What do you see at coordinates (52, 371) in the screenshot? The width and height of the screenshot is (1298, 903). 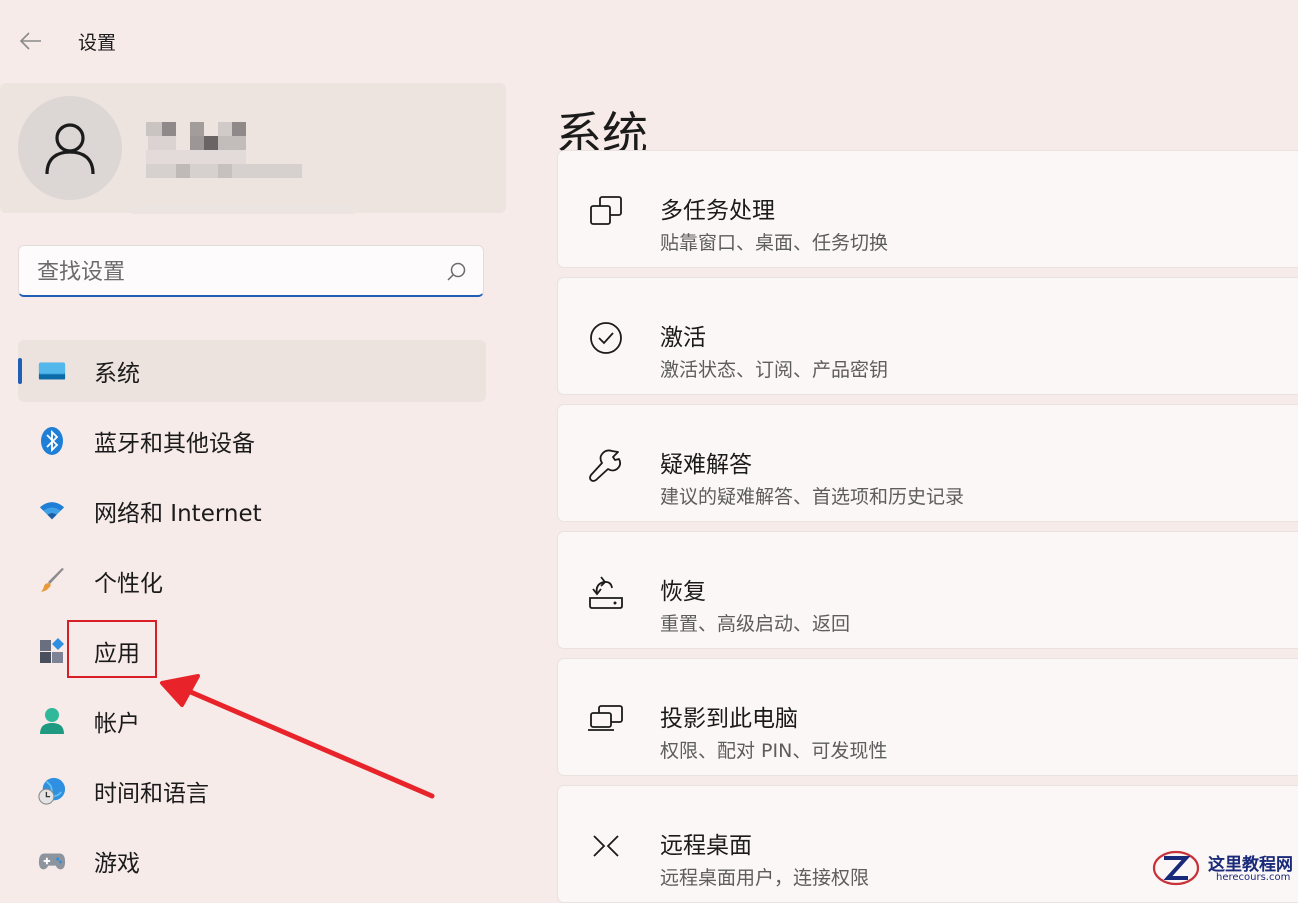 I see `system-display-icon` at bounding box center [52, 371].